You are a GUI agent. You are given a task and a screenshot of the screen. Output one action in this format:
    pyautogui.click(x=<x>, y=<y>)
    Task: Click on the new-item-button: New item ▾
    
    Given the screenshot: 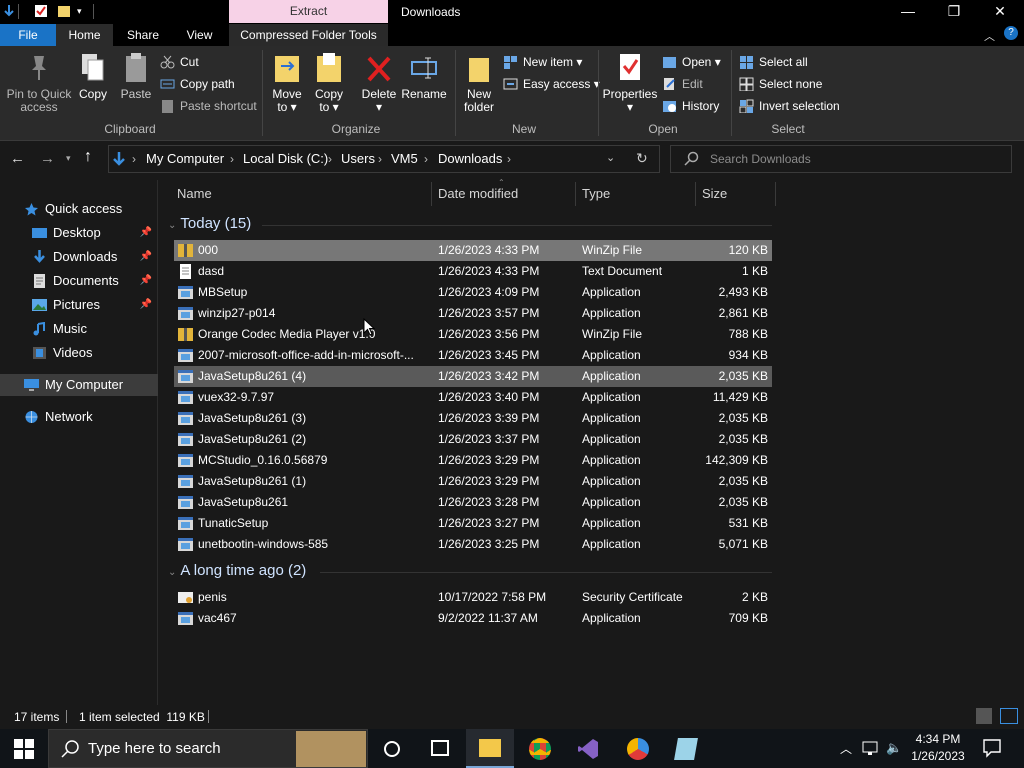 What is the action you would take?
    pyautogui.click(x=542, y=62)
    